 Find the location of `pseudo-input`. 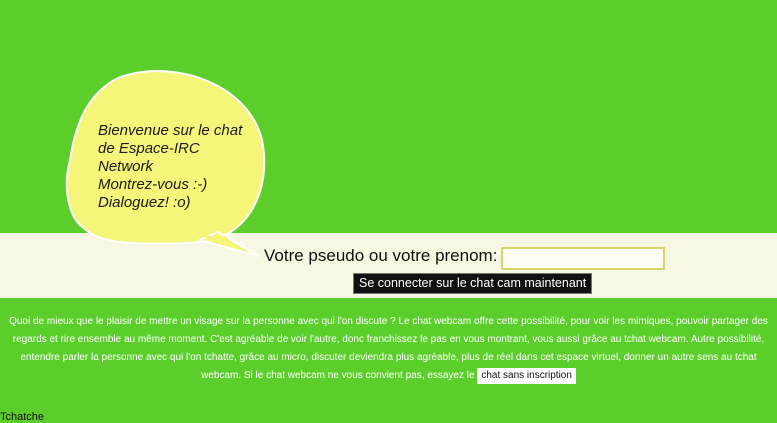

pseudo-input is located at coordinates (583, 258).